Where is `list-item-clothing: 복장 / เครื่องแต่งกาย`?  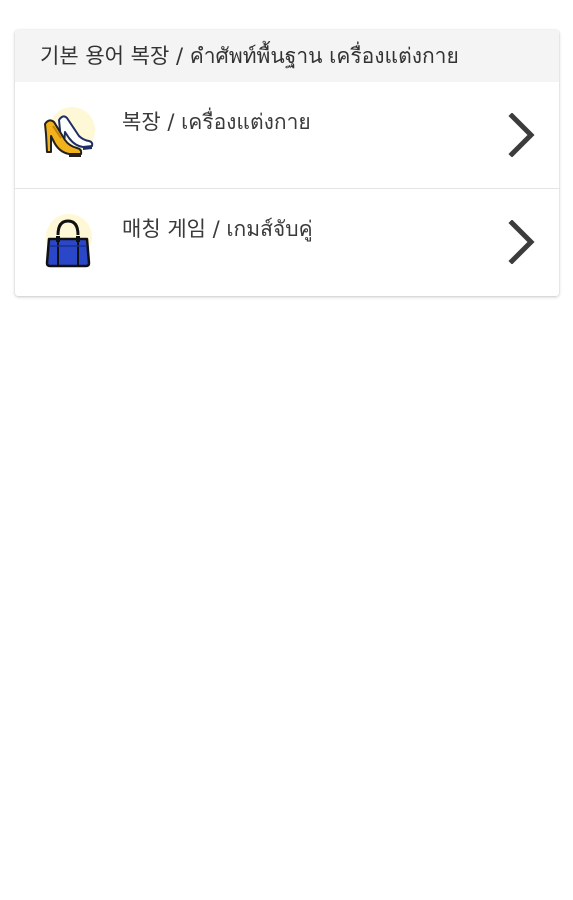 list-item-clothing: 복장 / เครื่องแต่งกาย is located at coordinates (287, 135).